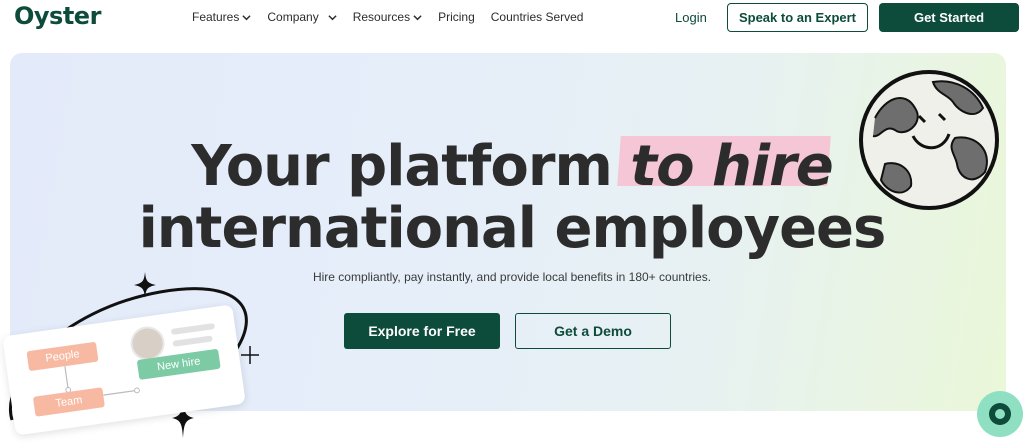 This screenshot has height=446, width=1024. Describe the element at coordinates (57, 16) in the screenshot. I see `oyster-logo: Oyster` at that location.